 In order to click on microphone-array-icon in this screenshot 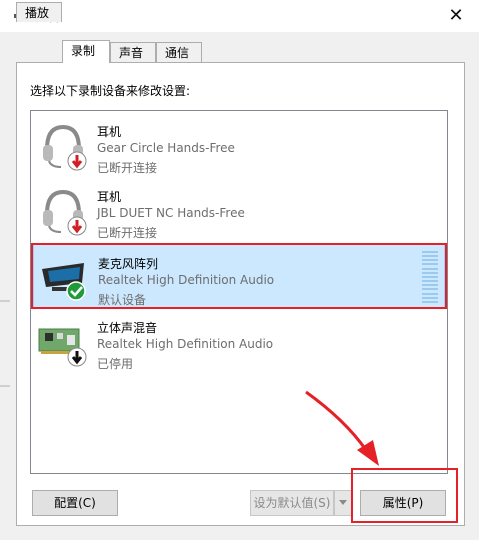, I will do `click(64, 282)`.